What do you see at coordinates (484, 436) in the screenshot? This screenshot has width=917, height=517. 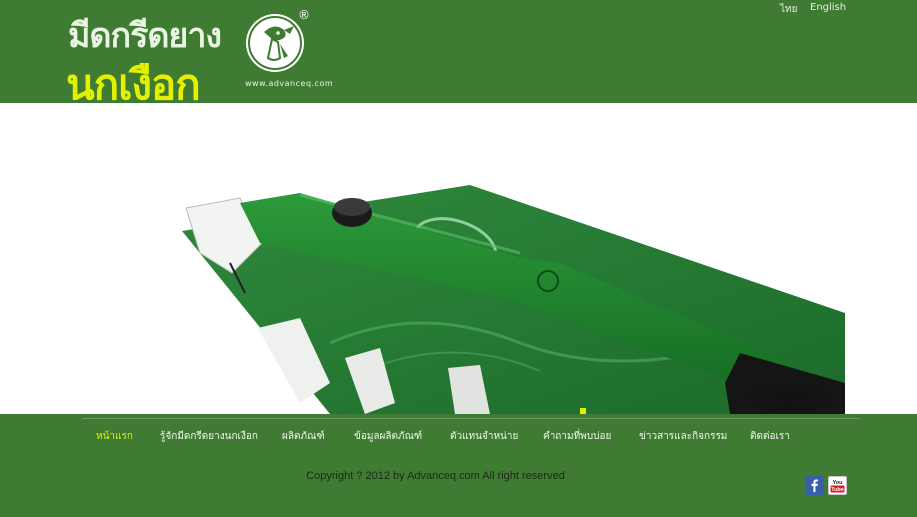 I see `nav-item-dealers: ตัวแทนจำหน่าย` at bounding box center [484, 436].